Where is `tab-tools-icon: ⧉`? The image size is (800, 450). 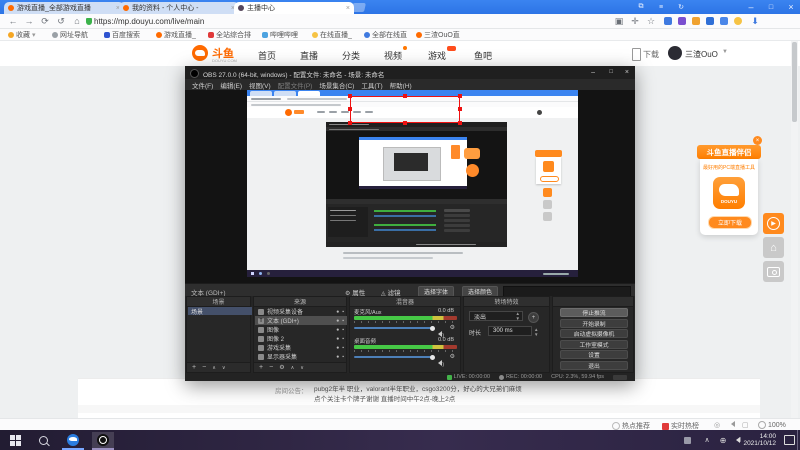
tab-tools-icon: ⧉ is located at coordinates (641, 7).